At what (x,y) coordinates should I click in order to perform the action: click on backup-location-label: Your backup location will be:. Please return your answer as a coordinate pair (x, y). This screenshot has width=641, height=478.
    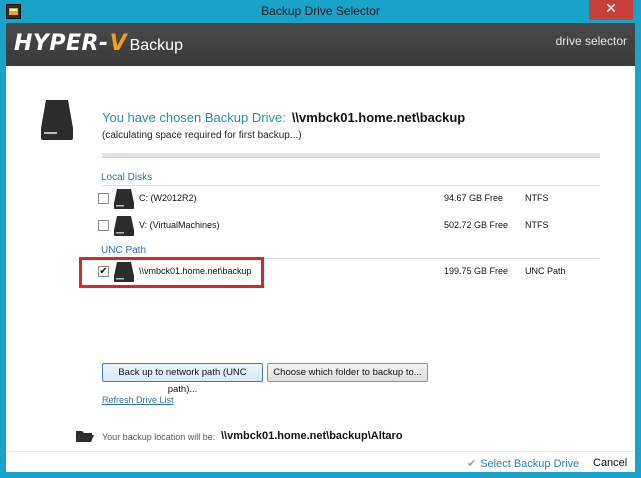
    Looking at the image, I should click on (159, 437).